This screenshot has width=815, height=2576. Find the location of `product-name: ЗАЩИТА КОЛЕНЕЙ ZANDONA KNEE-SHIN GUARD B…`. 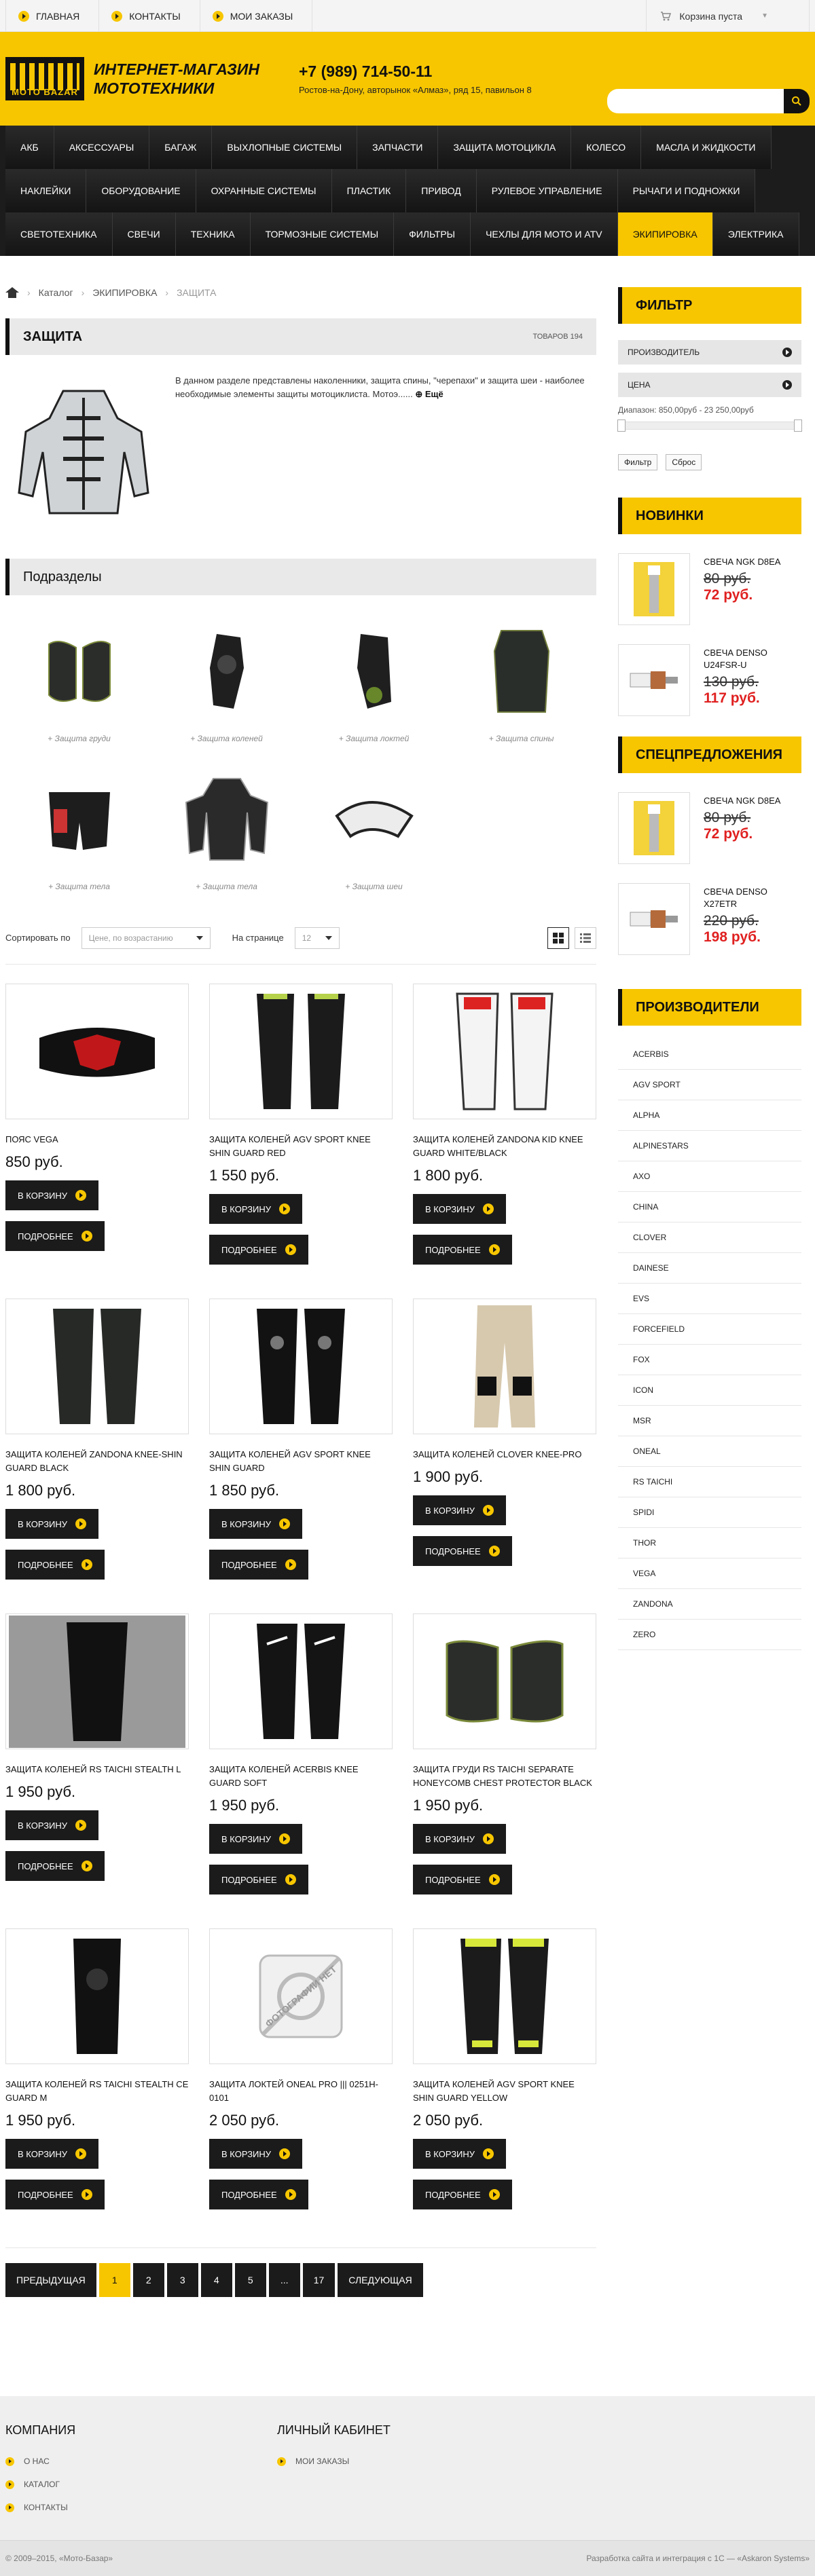

product-name: ЗАЩИТА КОЛЕНЕЙ ZANDONA KNEE-SHIN GUARD B… is located at coordinates (97, 1462).